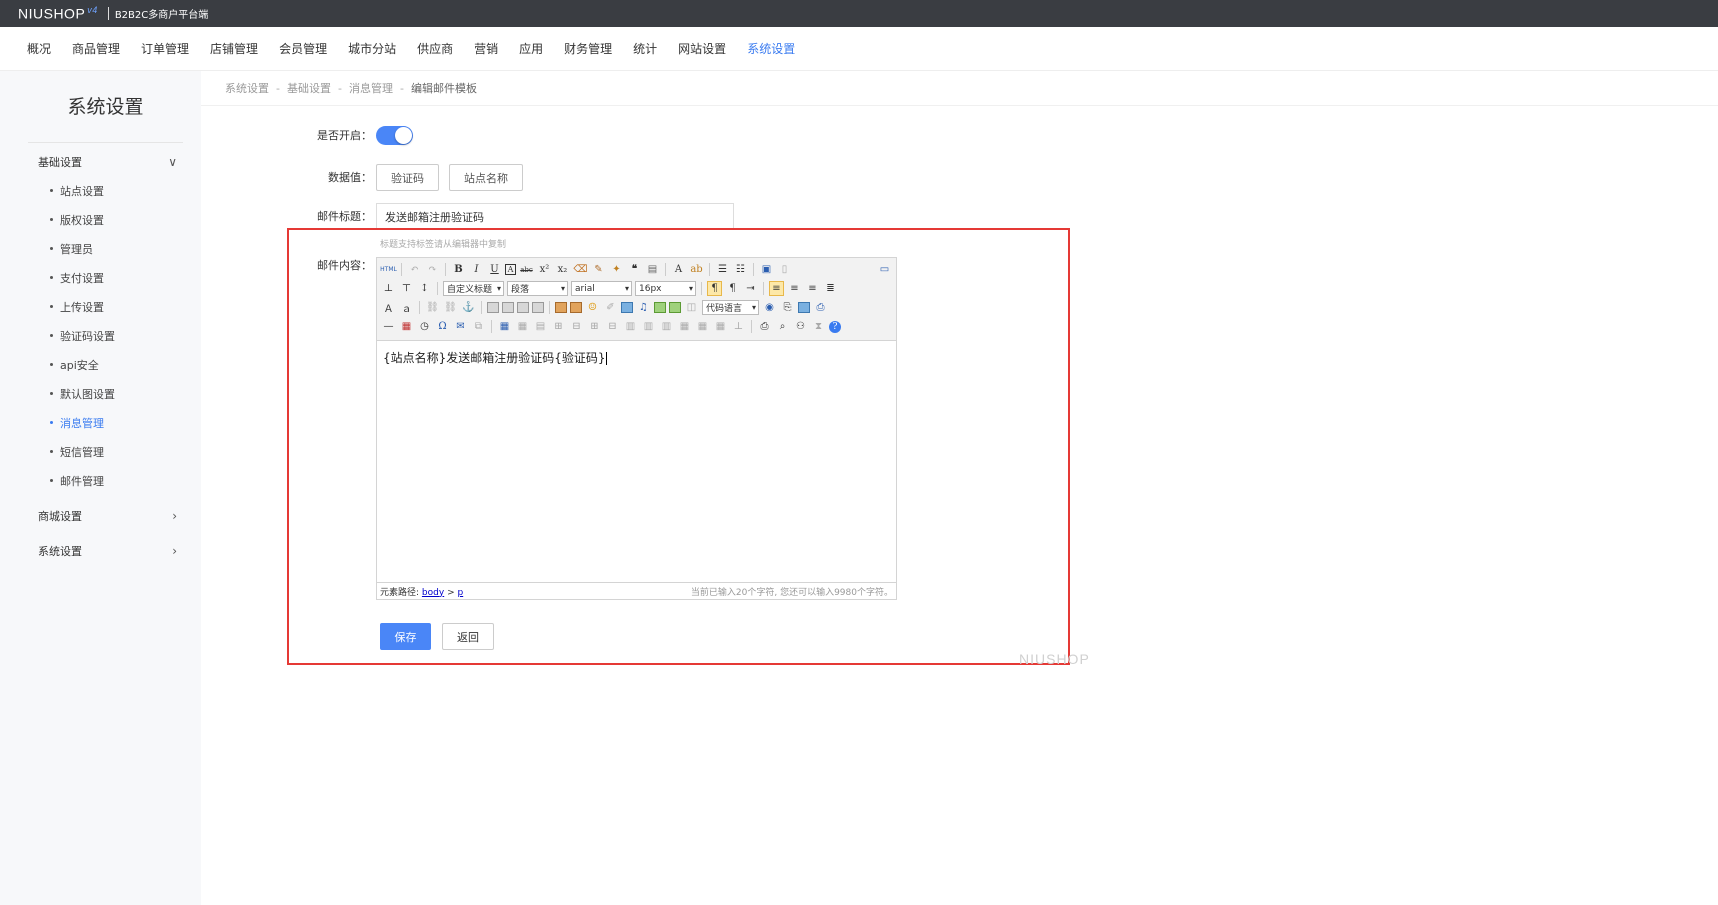  I want to click on sidebar-title: 系统设置, so click(105, 107).